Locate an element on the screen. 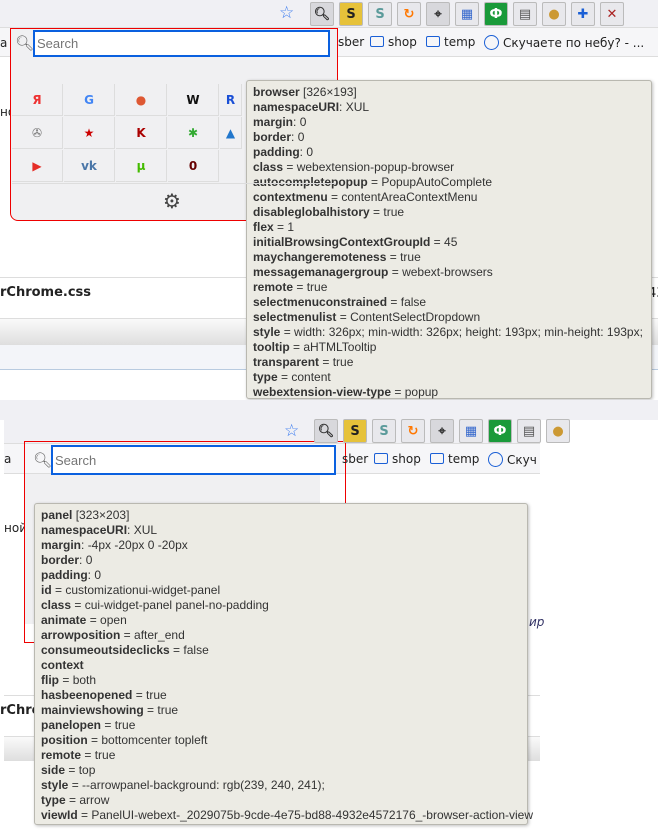 This screenshot has width=658, height=832. search-engine-vk: vk is located at coordinates (89, 166).